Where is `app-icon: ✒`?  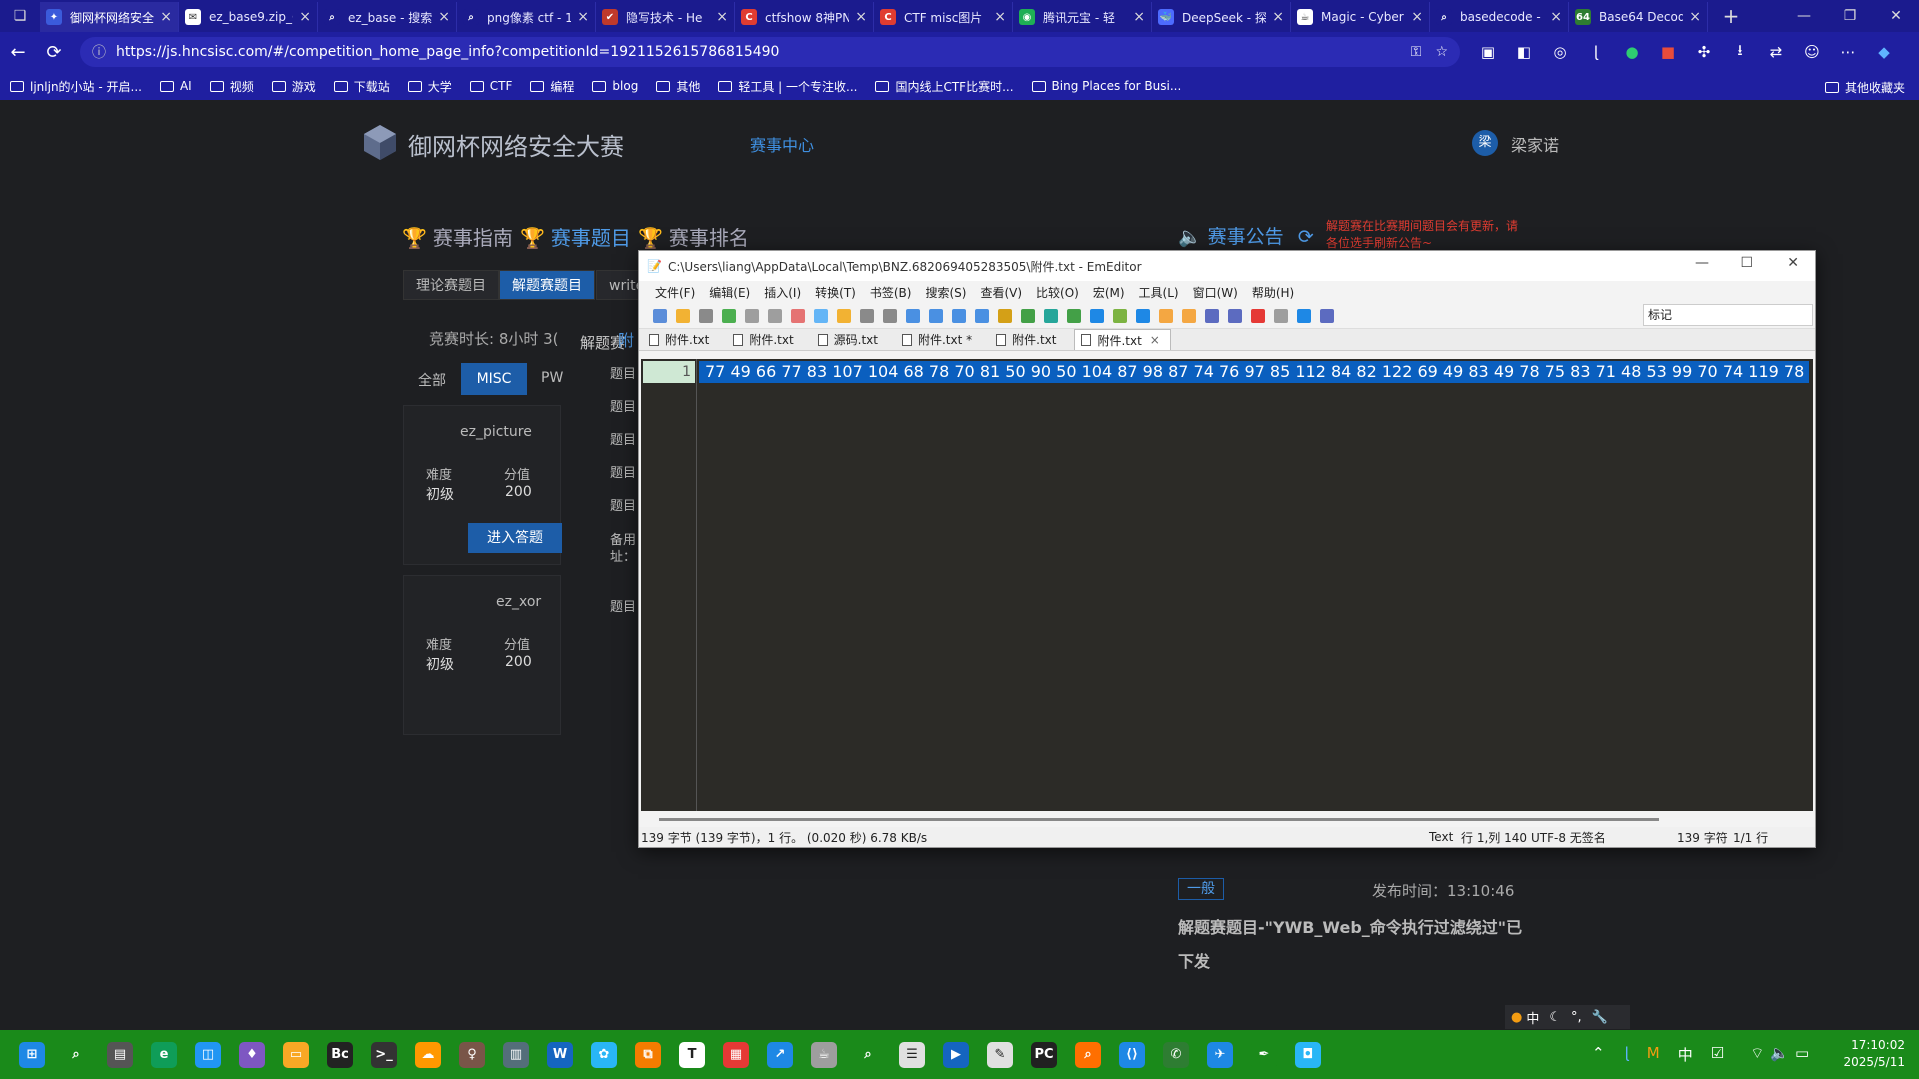 app-icon: ✒ is located at coordinates (1264, 1054).